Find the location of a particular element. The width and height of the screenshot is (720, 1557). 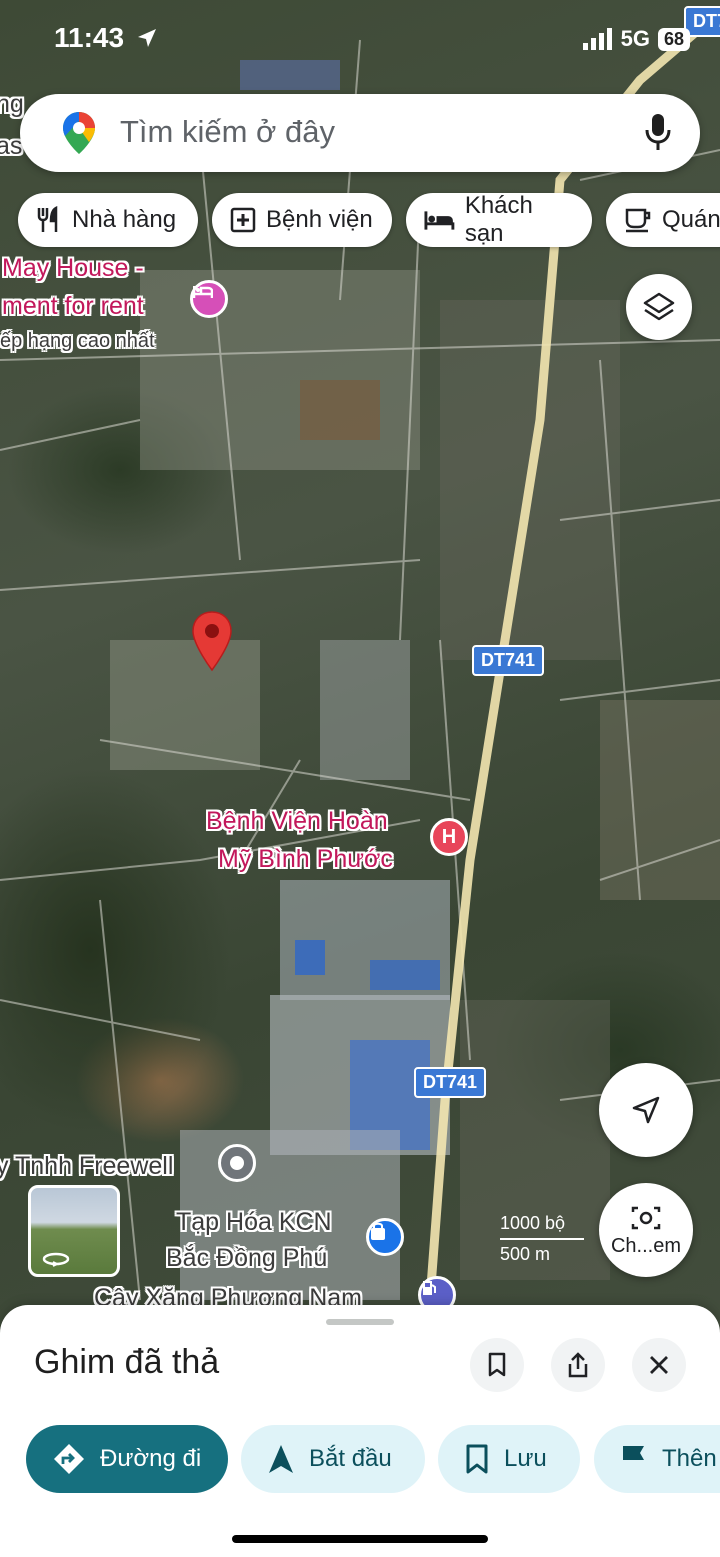

hospital-poi-icon: H is located at coordinates (449, 837).